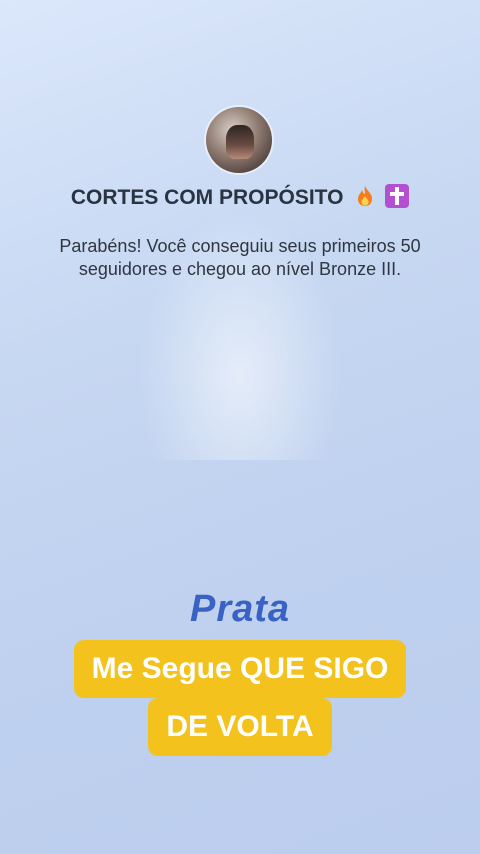  I want to click on caption-overlay: Me Segue QUE SIGO DE VOLTA, so click(240, 698).